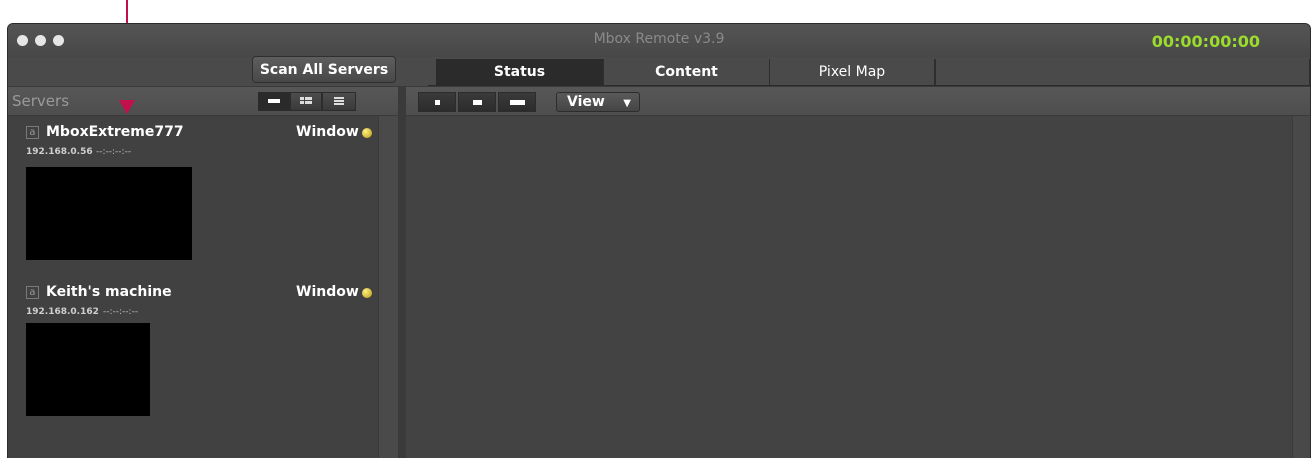 Image resolution: width=1312 pixels, height=458 pixels. Describe the element at coordinates (274, 101) in the screenshot. I see `view-large-icon` at that location.